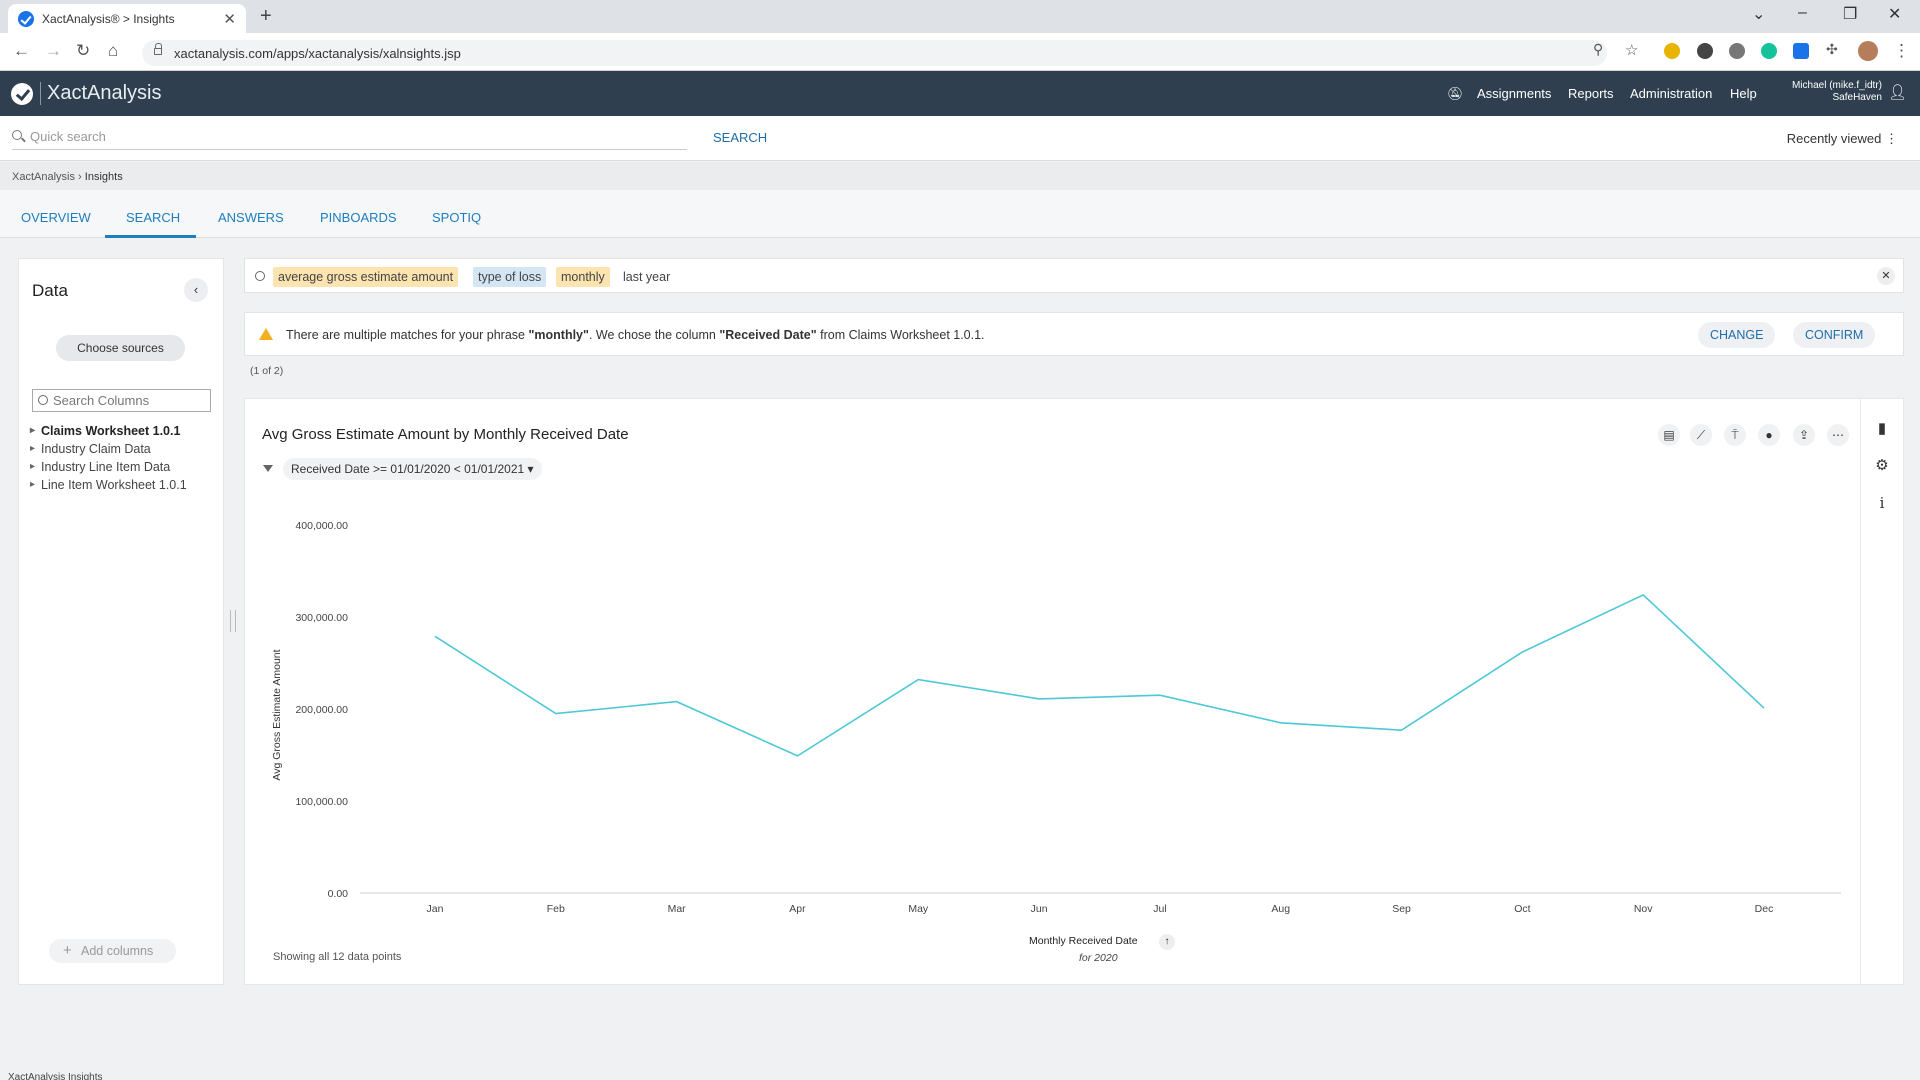 Image resolution: width=1920 pixels, height=1080 pixels. I want to click on chart-type-icon: ▮, so click(1882, 429).